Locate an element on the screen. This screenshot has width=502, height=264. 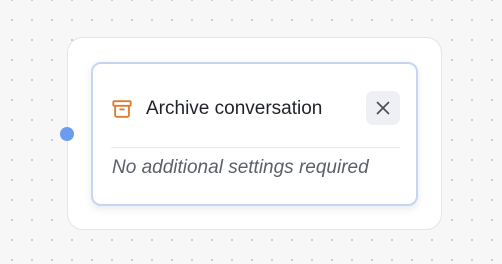
close-icon is located at coordinates (383, 108).